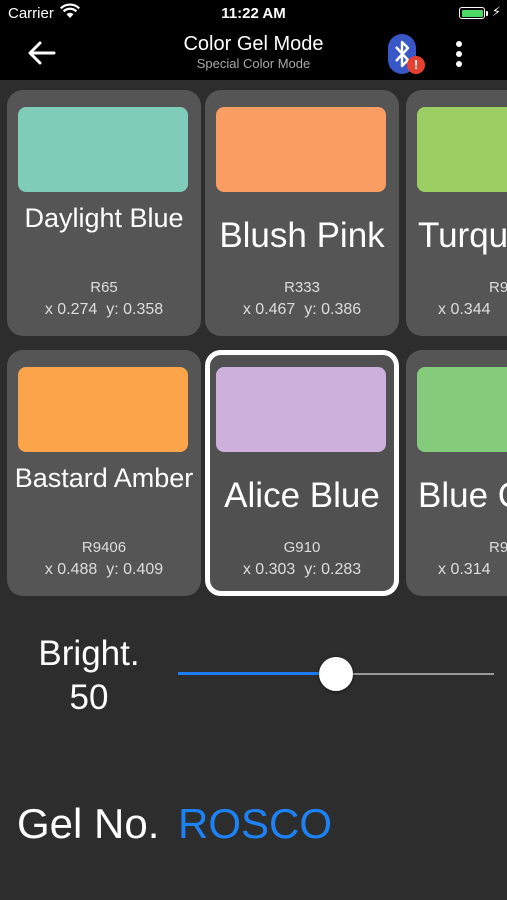 This screenshot has width=507, height=900. Describe the element at coordinates (89, 653) in the screenshot. I see `brightness-title: Bright.` at that location.